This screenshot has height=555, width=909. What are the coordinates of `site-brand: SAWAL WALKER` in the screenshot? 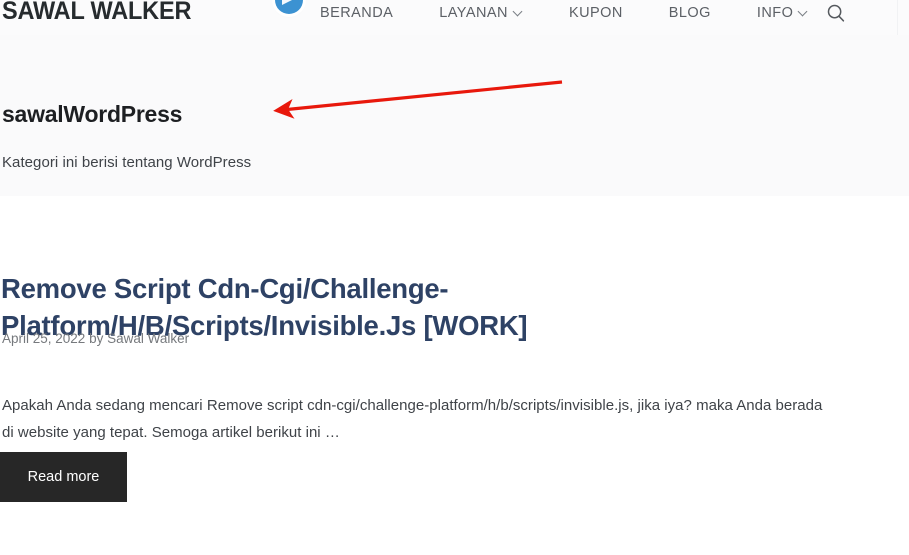 It's located at (96, 12).